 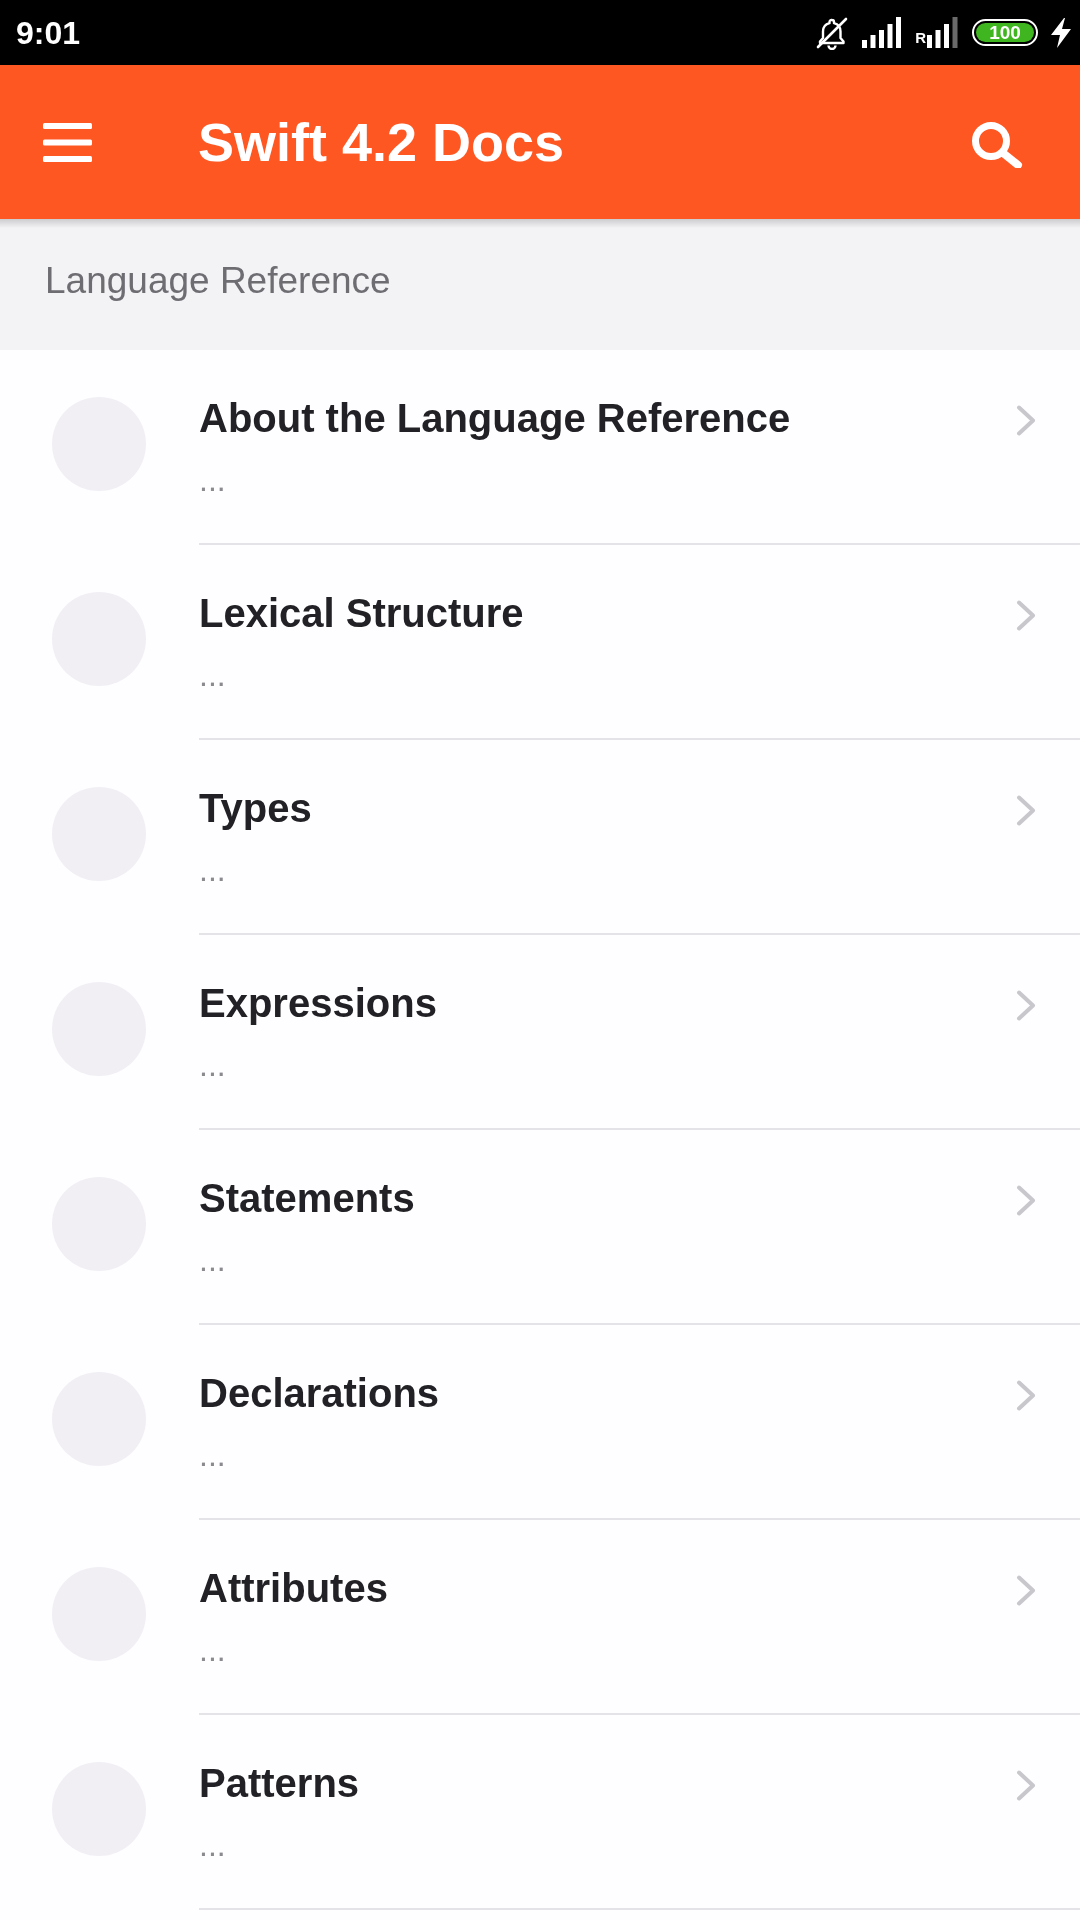 I want to click on item-title: Expressions, so click(x=318, y=1003).